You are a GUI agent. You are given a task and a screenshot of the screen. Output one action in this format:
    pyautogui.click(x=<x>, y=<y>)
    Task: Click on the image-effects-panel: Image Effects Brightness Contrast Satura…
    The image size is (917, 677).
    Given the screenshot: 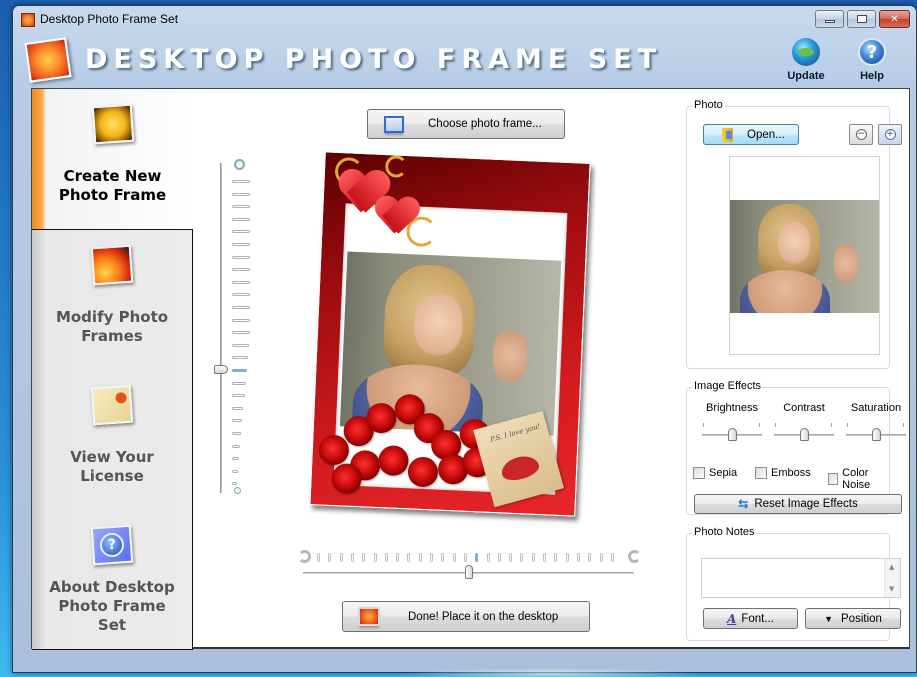 What is the action you would take?
    pyautogui.click(x=796, y=447)
    